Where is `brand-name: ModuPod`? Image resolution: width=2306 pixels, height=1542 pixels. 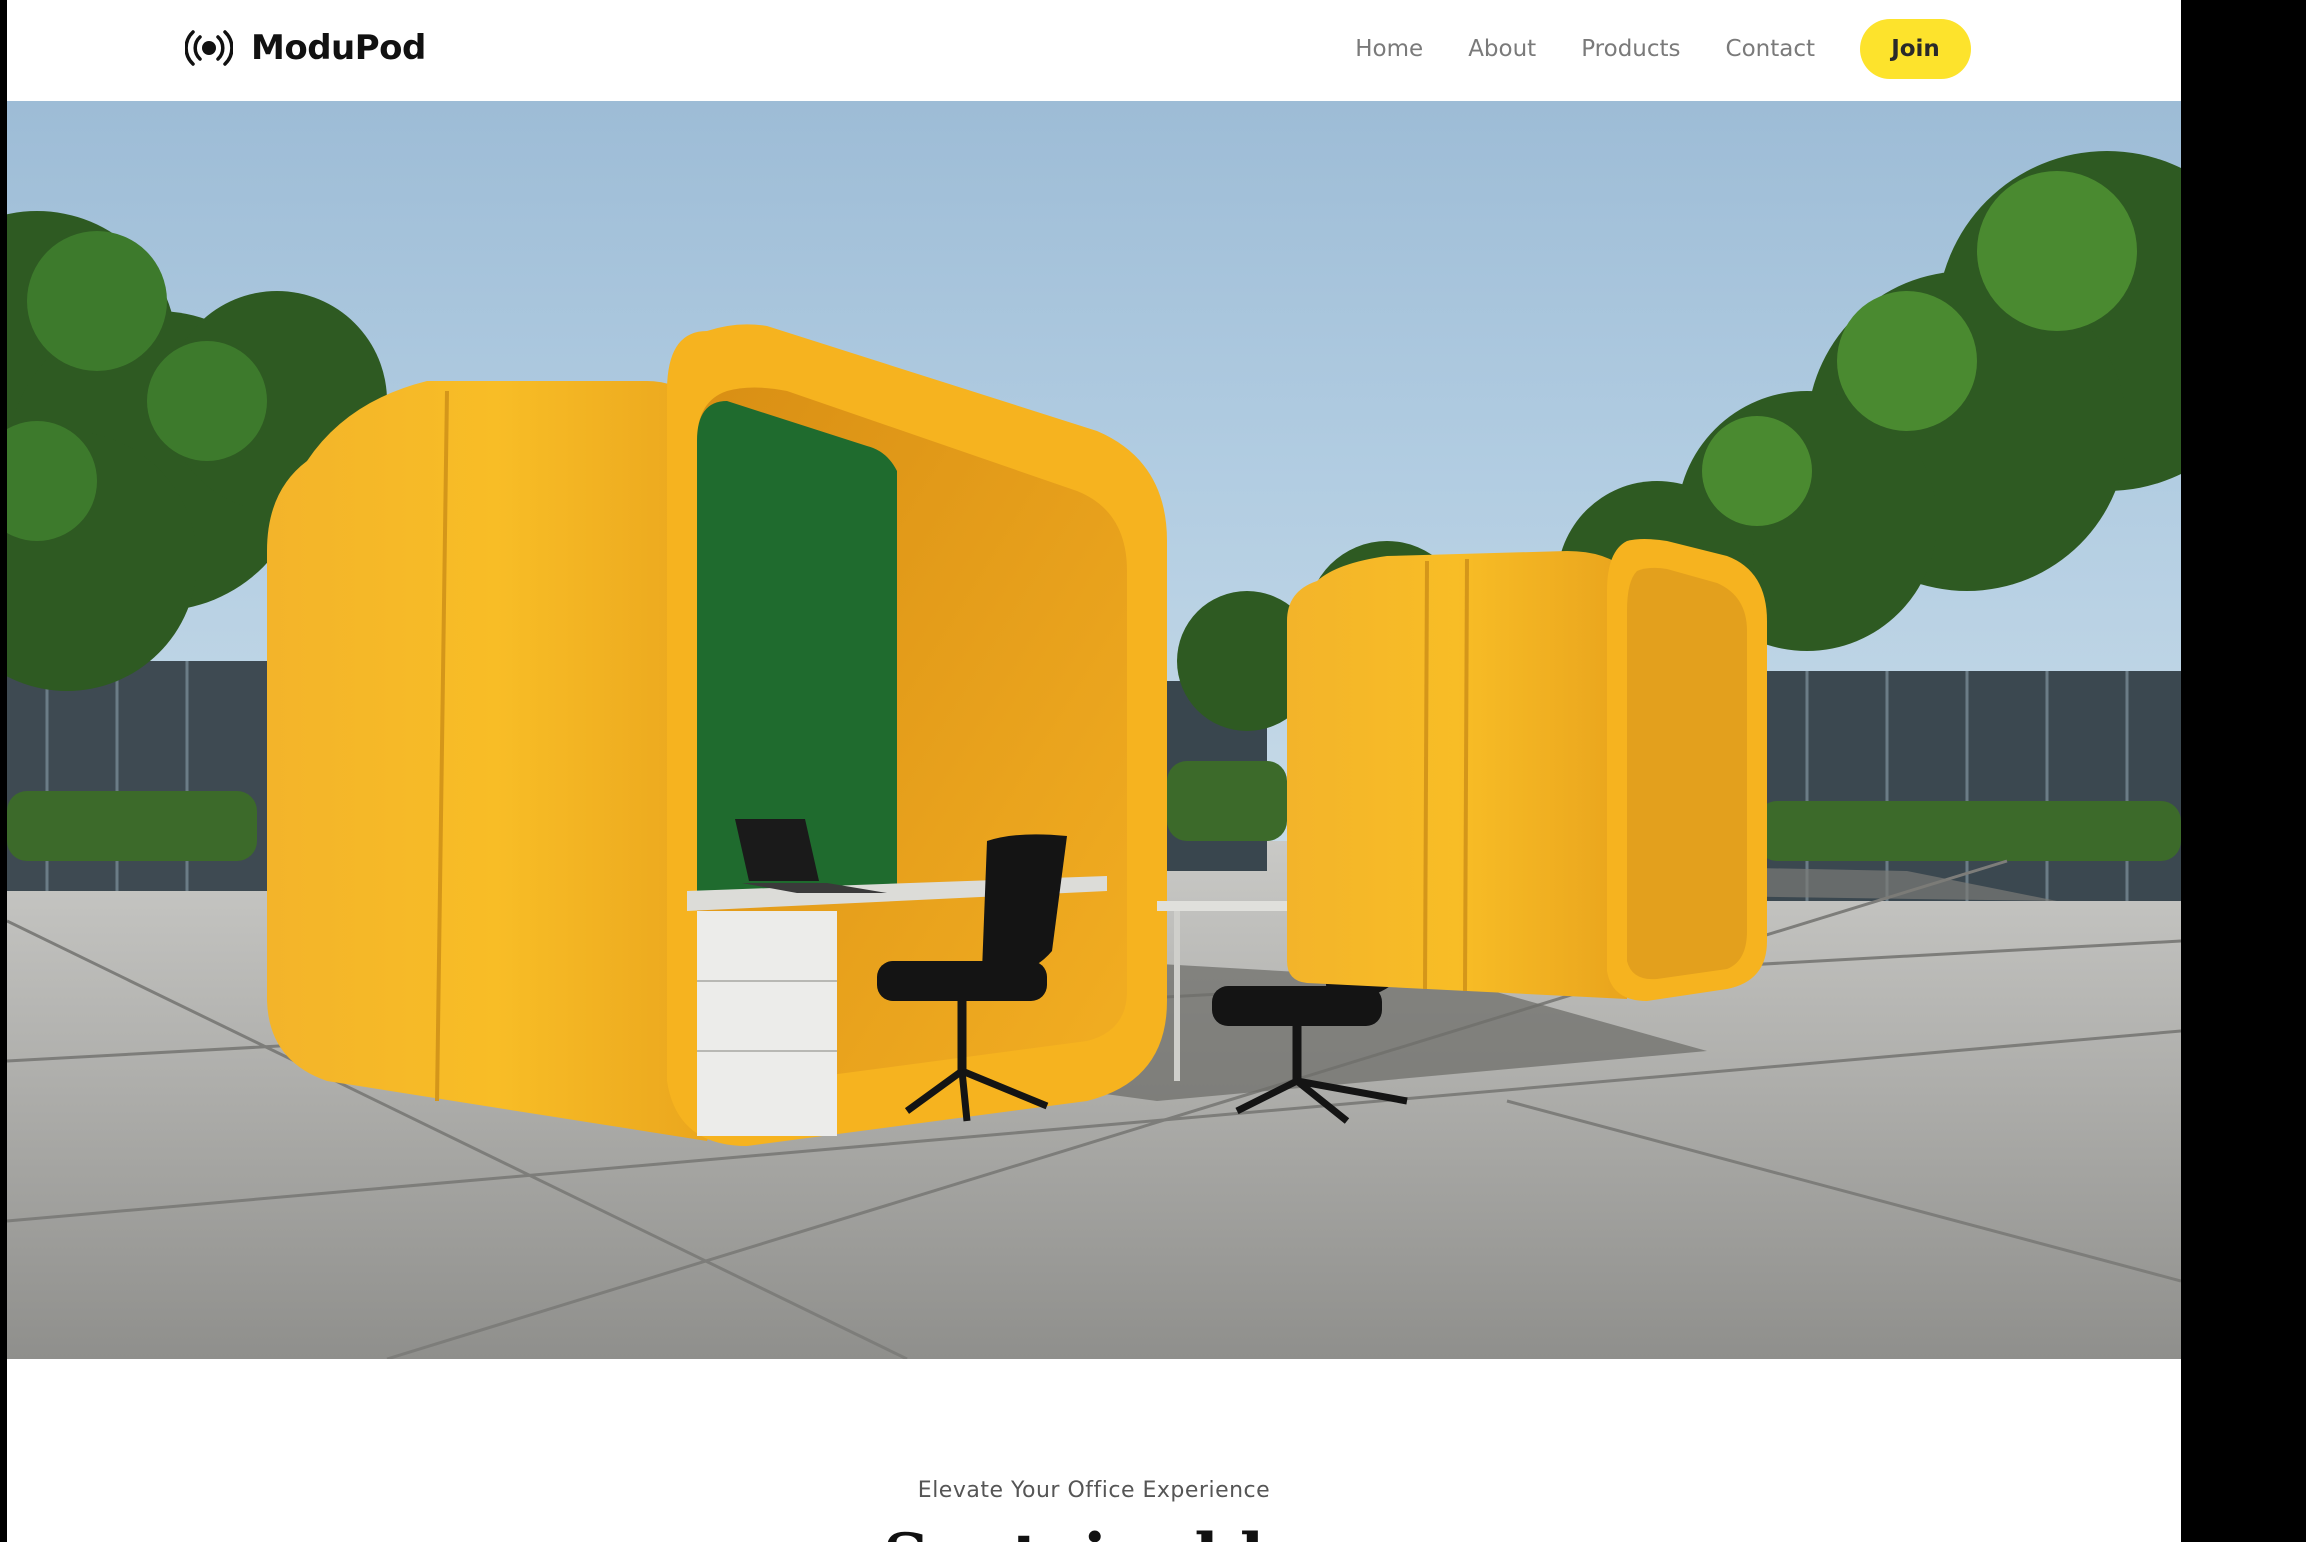 brand-name: ModuPod is located at coordinates (338, 48).